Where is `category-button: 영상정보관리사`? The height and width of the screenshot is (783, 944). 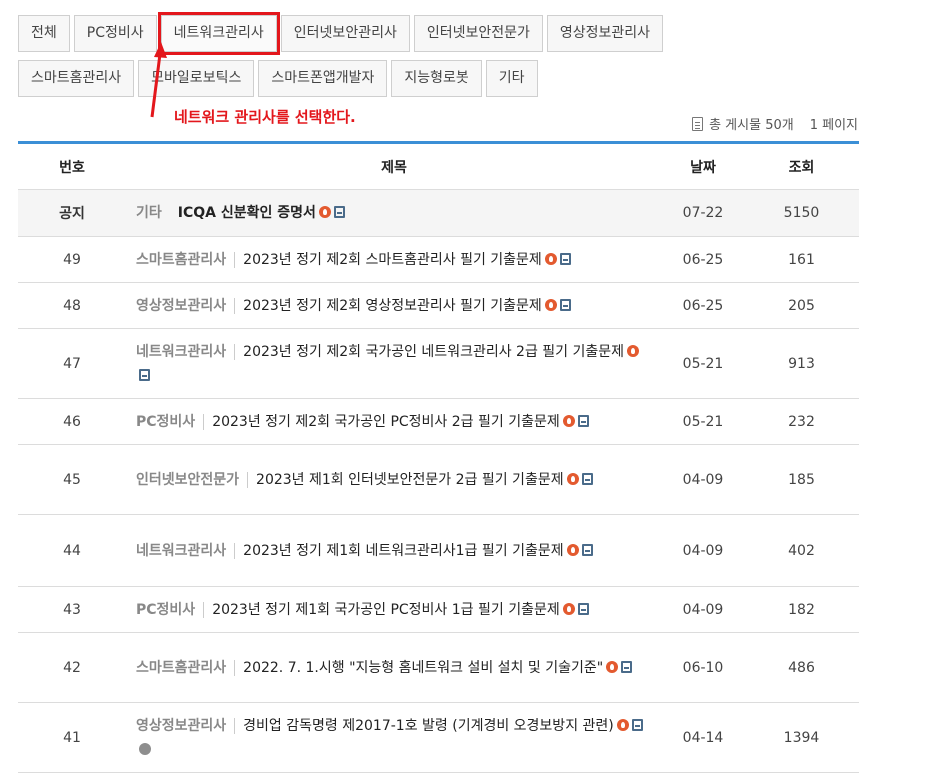 category-button: 영상정보관리사 is located at coordinates (605, 33).